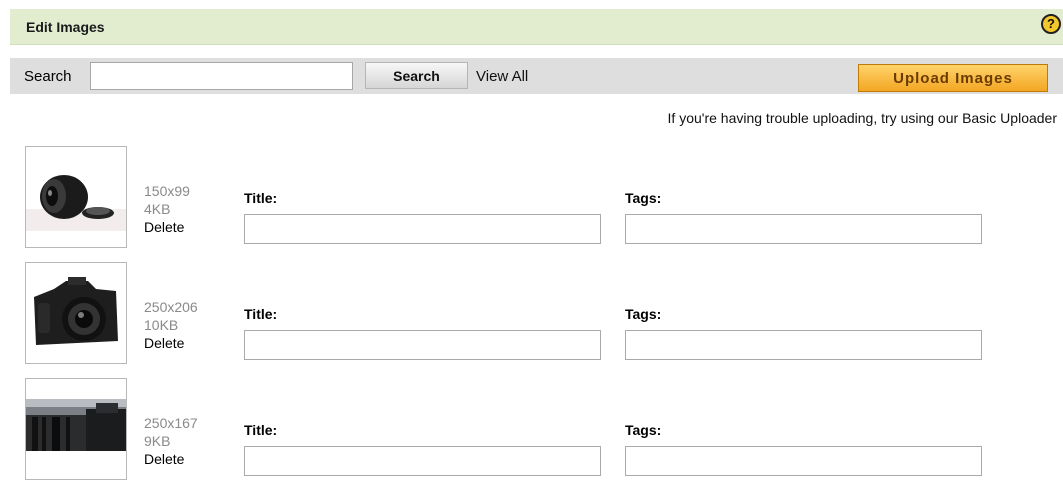  What do you see at coordinates (161, 325) in the screenshot?
I see `image-file-size: 10KB` at bounding box center [161, 325].